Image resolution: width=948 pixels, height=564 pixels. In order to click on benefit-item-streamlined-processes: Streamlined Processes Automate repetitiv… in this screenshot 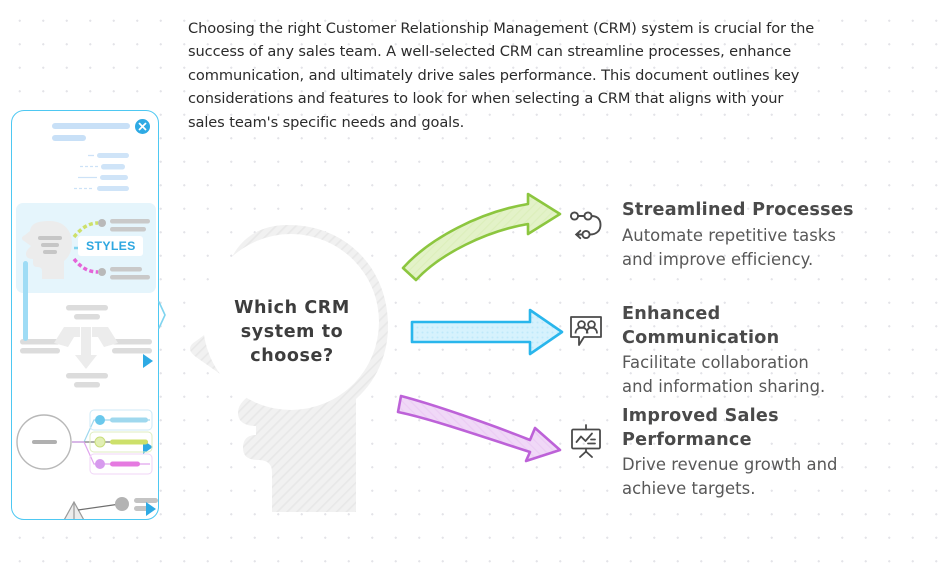, I will do `click(708, 235)`.